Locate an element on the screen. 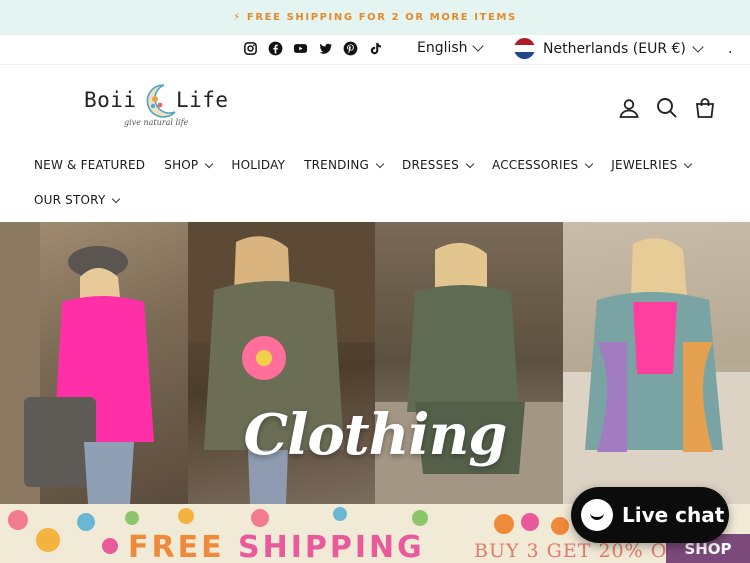 The width and height of the screenshot is (750, 563). youtube-icon is located at coordinates (300, 48).